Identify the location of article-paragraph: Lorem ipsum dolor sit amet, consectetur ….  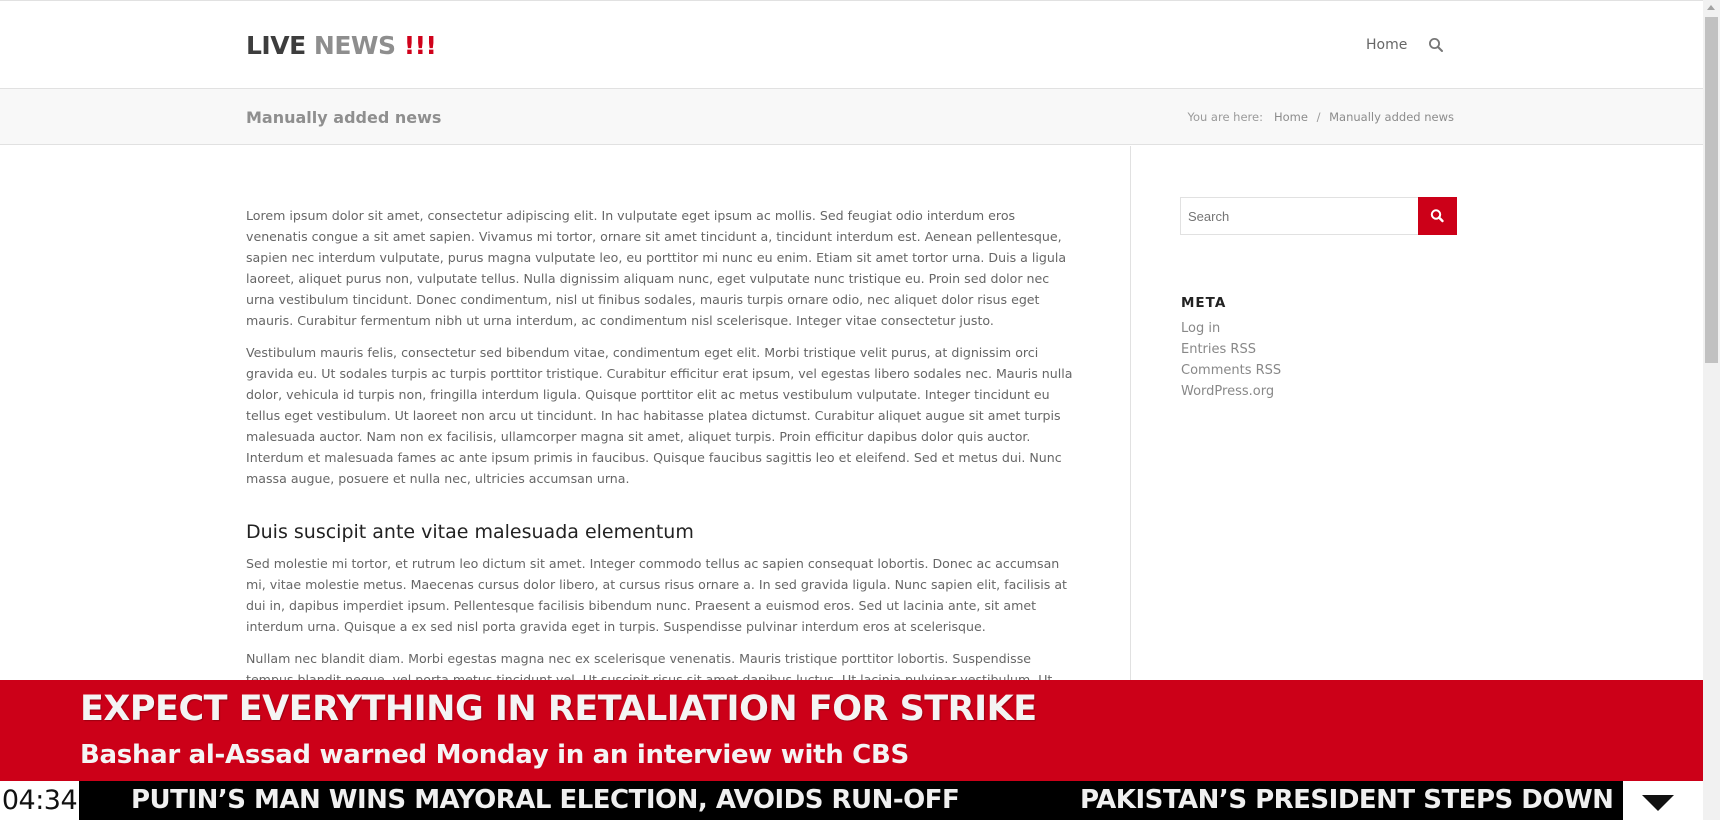
(656, 268).